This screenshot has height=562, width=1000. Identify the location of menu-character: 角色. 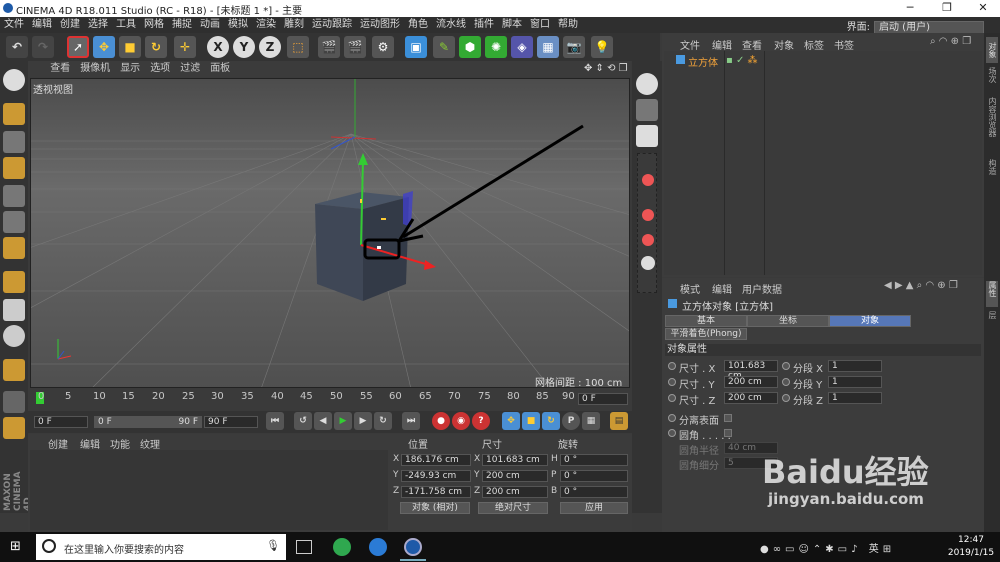
(418, 25).